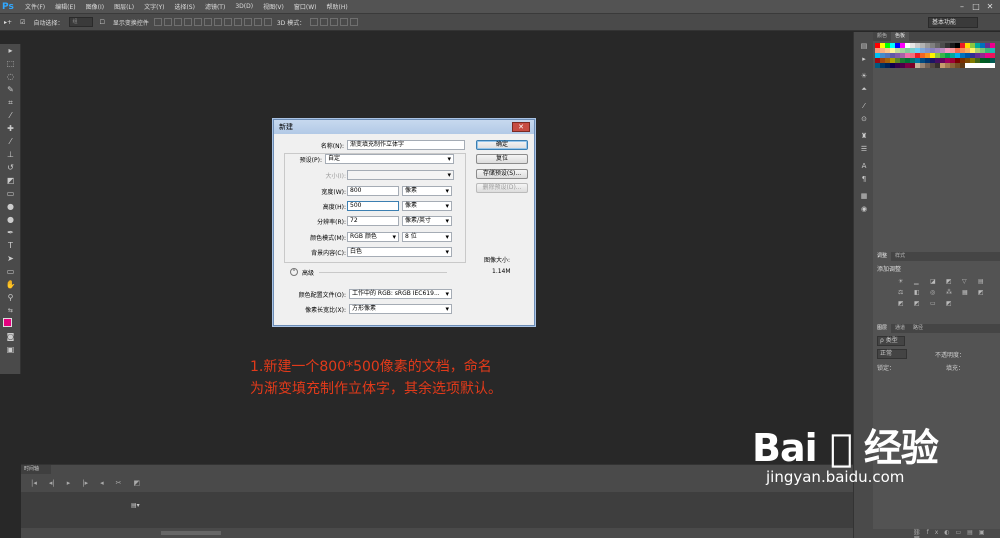 The width and height of the screenshot is (1000, 538). I want to click on menu-layer: 图层(L), so click(124, 6).